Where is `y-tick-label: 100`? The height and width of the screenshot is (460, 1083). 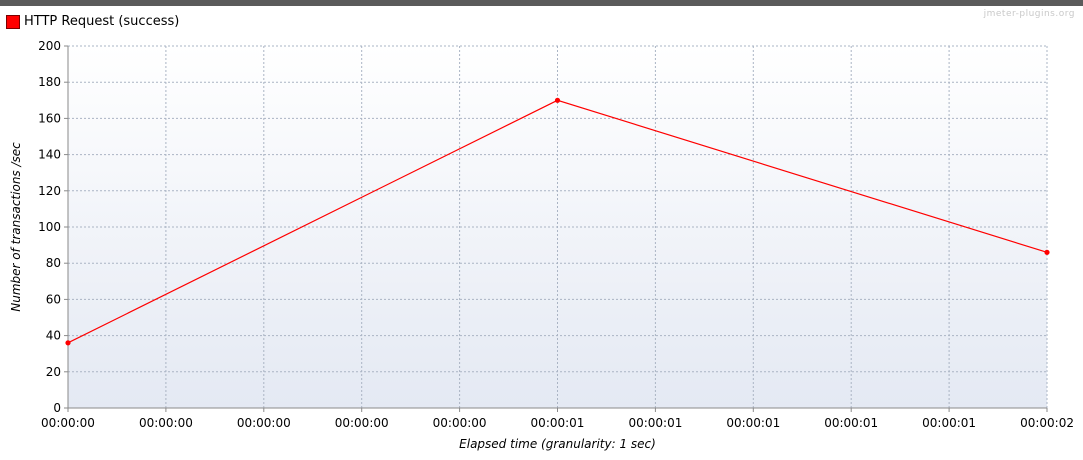
y-tick-label: 100 is located at coordinates (49, 227).